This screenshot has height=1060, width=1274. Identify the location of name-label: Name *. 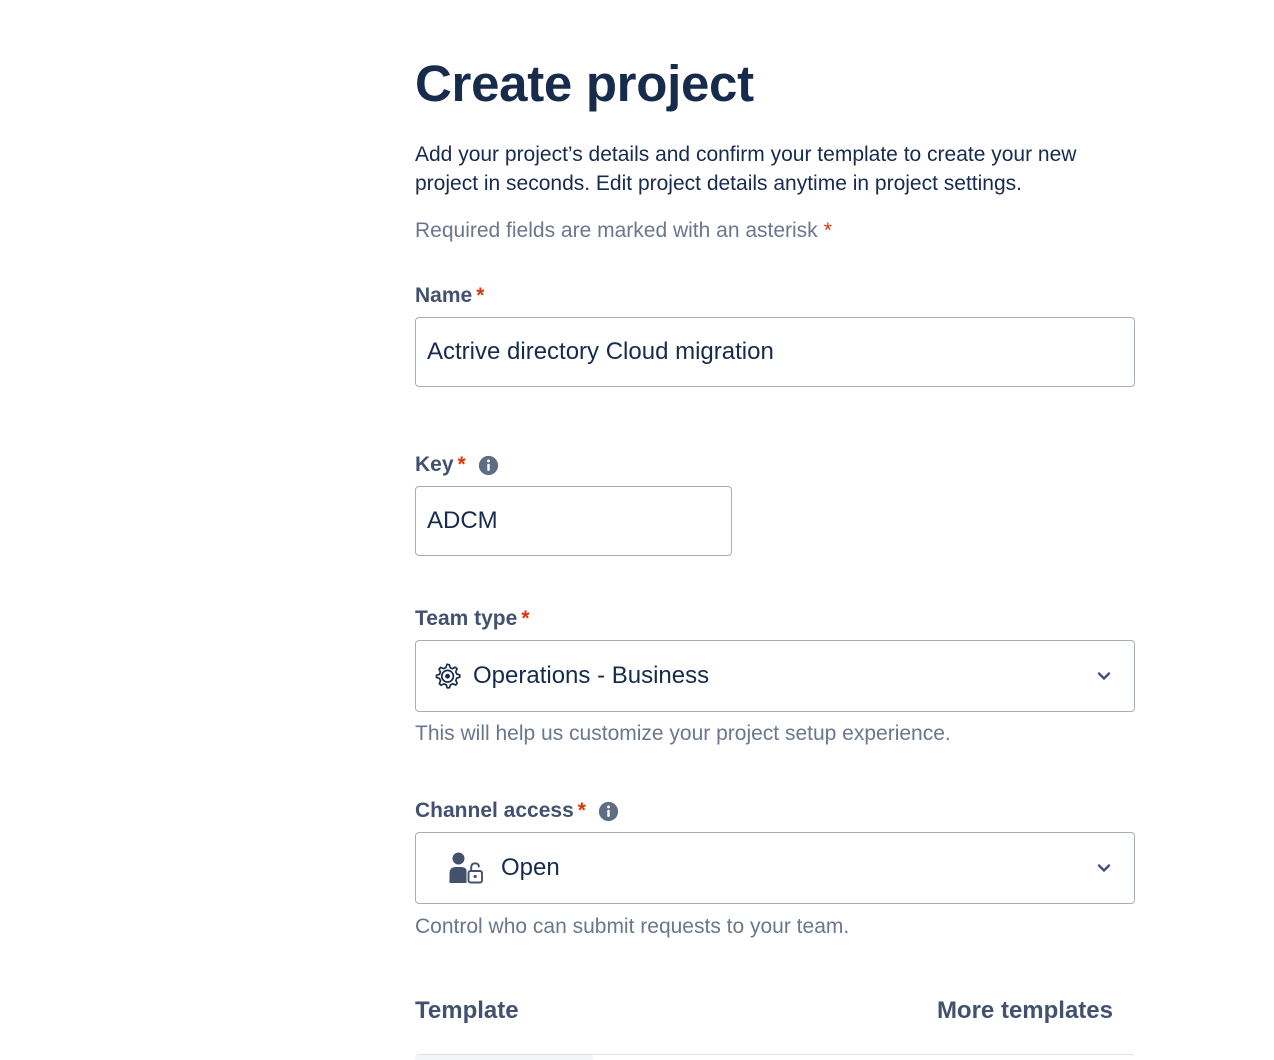
(449, 296).